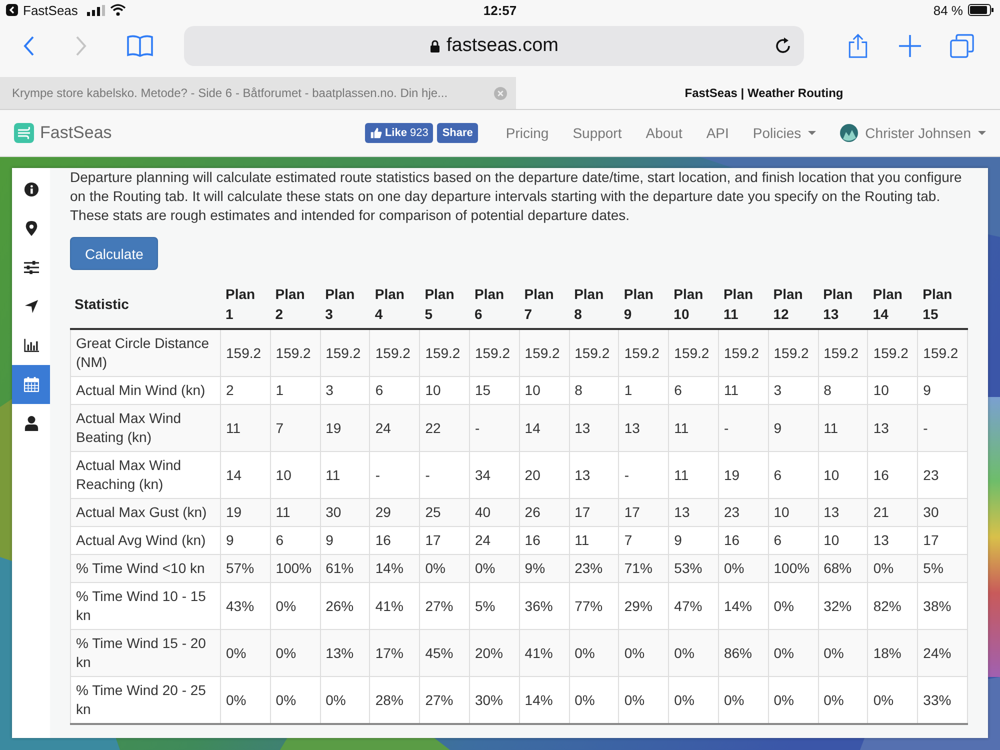 The height and width of the screenshot is (750, 1000). What do you see at coordinates (544, 606) in the screenshot?
I see `table-cell: 36%` at bounding box center [544, 606].